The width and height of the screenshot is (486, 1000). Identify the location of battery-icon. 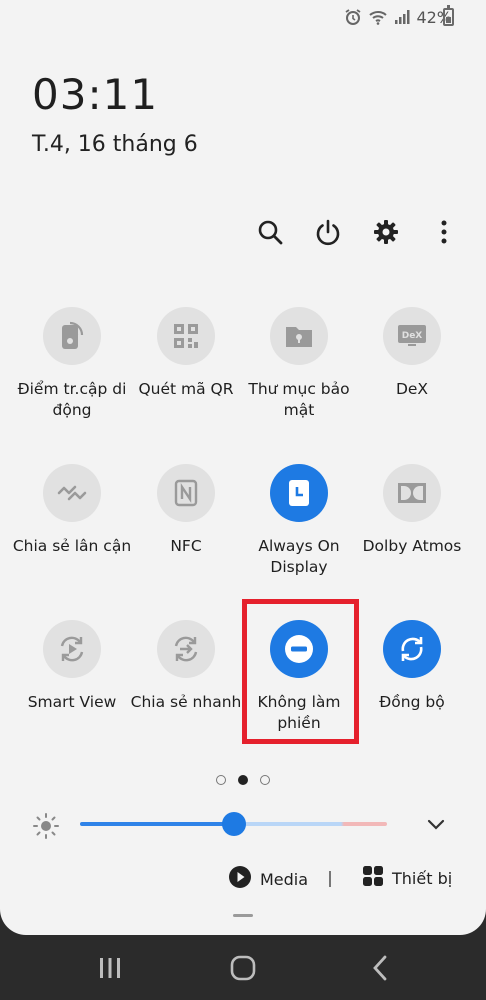
(448, 15).